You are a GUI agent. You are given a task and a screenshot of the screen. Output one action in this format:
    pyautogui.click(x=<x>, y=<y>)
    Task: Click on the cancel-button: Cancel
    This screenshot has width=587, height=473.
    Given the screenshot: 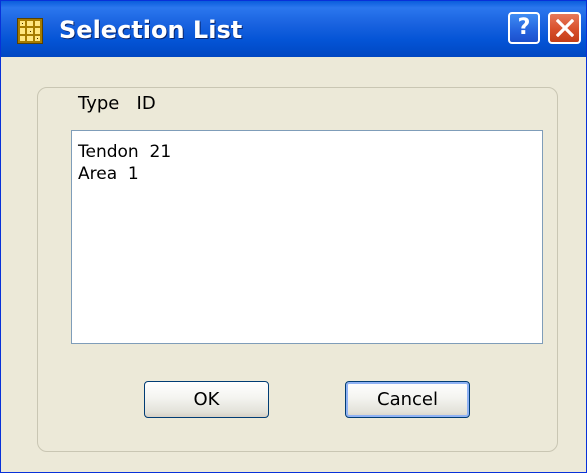 What is the action you would take?
    pyautogui.click(x=407, y=399)
    